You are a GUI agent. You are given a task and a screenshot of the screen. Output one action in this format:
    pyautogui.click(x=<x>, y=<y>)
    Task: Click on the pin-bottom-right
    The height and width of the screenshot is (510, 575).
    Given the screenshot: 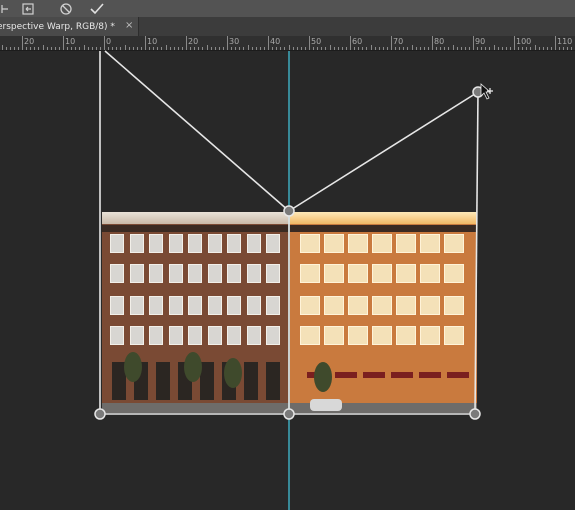 What is the action you would take?
    pyautogui.click(x=475, y=414)
    